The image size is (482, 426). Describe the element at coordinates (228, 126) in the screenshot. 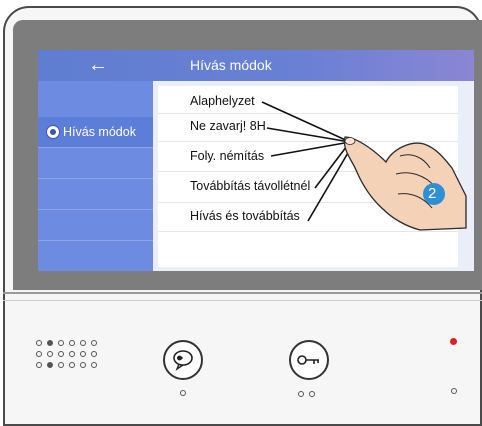

I see `menu-item-do-not-disturb: Ne zavarj! 8H` at that location.